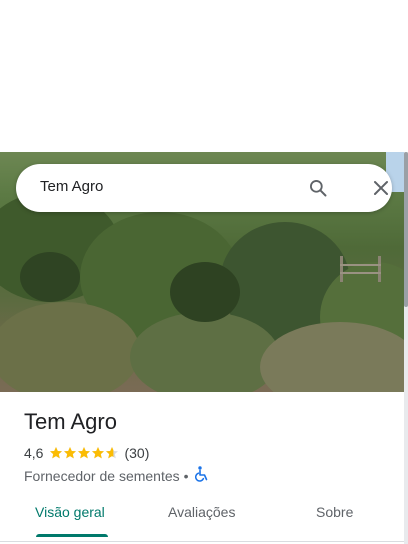 This screenshot has width=408, height=544. I want to click on rating-row: 4,6 (30), so click(86, 453).